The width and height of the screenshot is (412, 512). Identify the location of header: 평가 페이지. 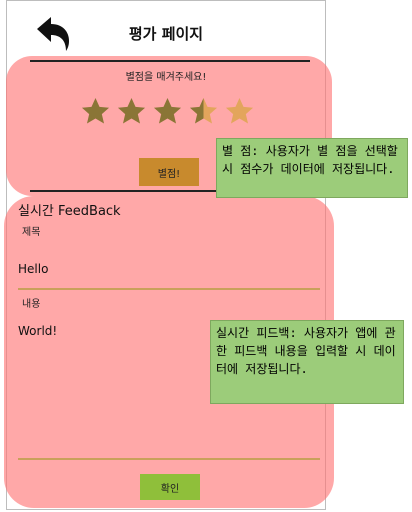
(166, 31).